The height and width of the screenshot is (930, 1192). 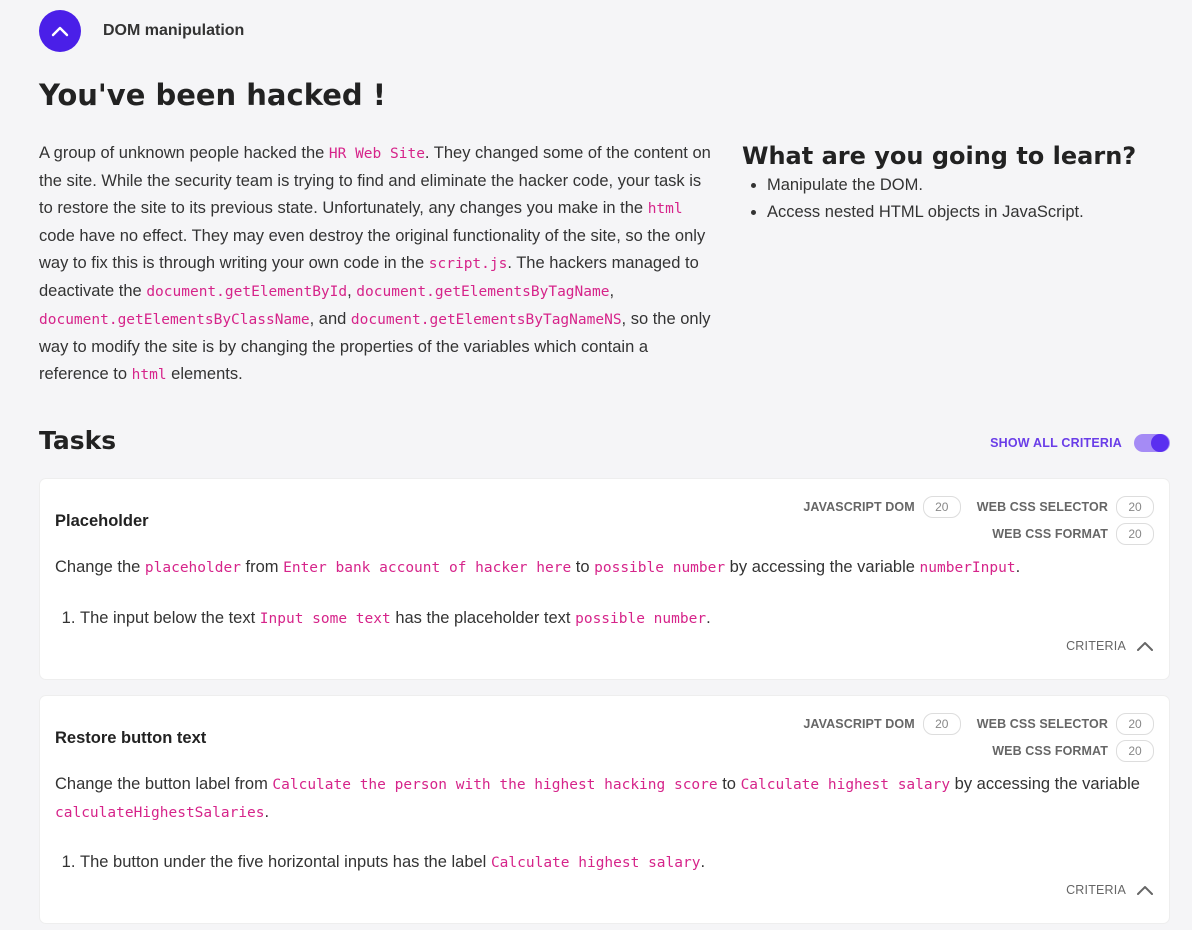 What do you see at coordinates (174, 30) in the screenshot?
I see `module-title: DOM manipulation` at bounding box center [174, 30].